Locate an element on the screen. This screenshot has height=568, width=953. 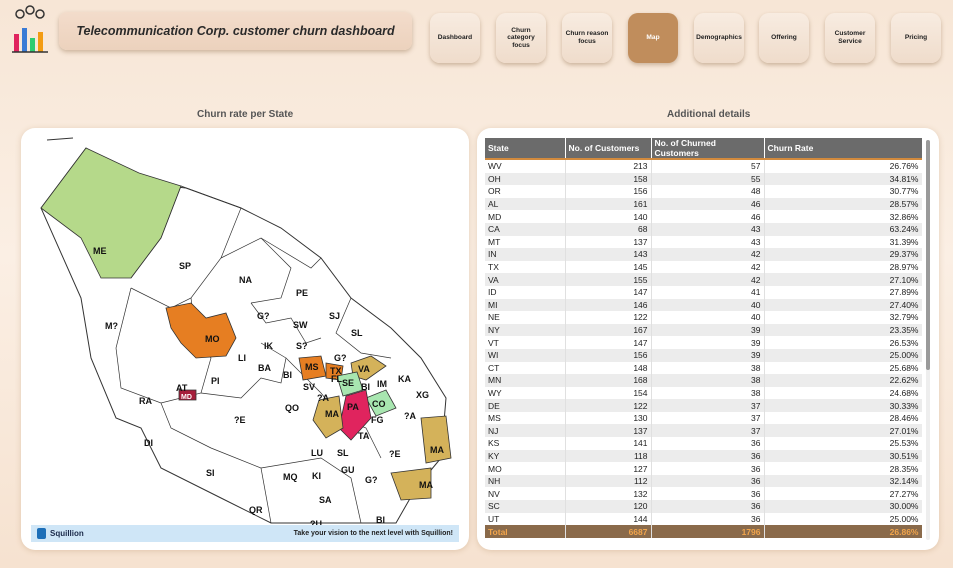
cell-customers: 130 is located at coordinates (608, 418).